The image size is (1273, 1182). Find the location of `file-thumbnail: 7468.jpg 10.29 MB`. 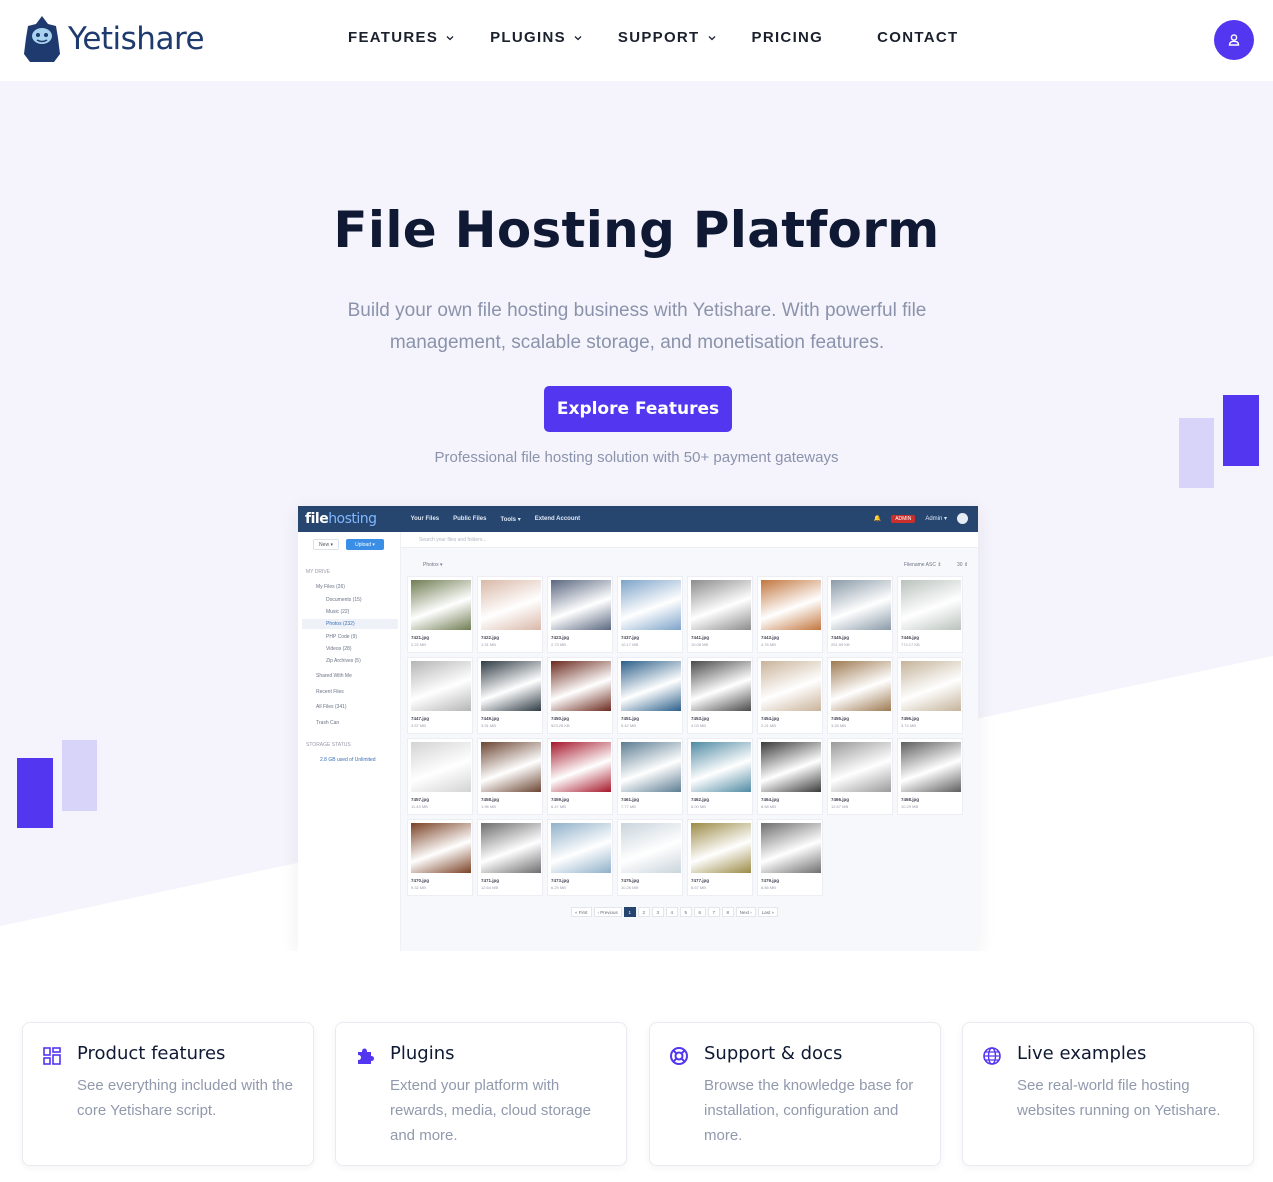

file-thumbnail: 7468.jpg 10.29 MB is located at coordinates (930, 776).